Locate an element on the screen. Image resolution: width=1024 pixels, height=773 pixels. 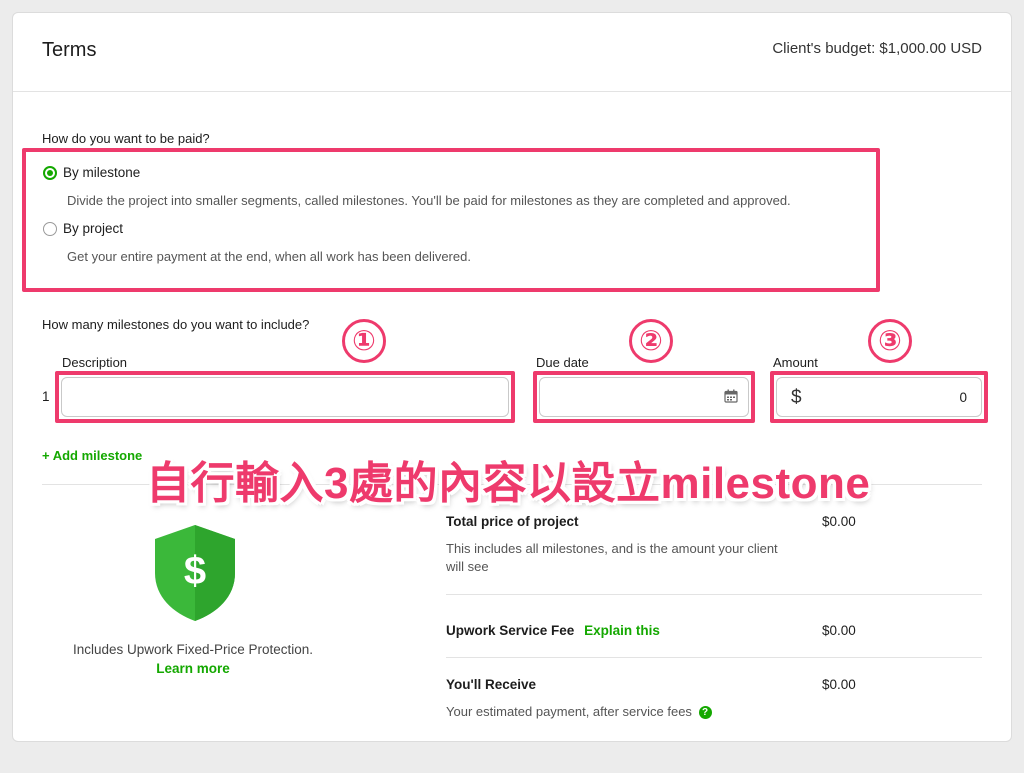
annotation-marker-2: ② is located at coordinates (651, 341).